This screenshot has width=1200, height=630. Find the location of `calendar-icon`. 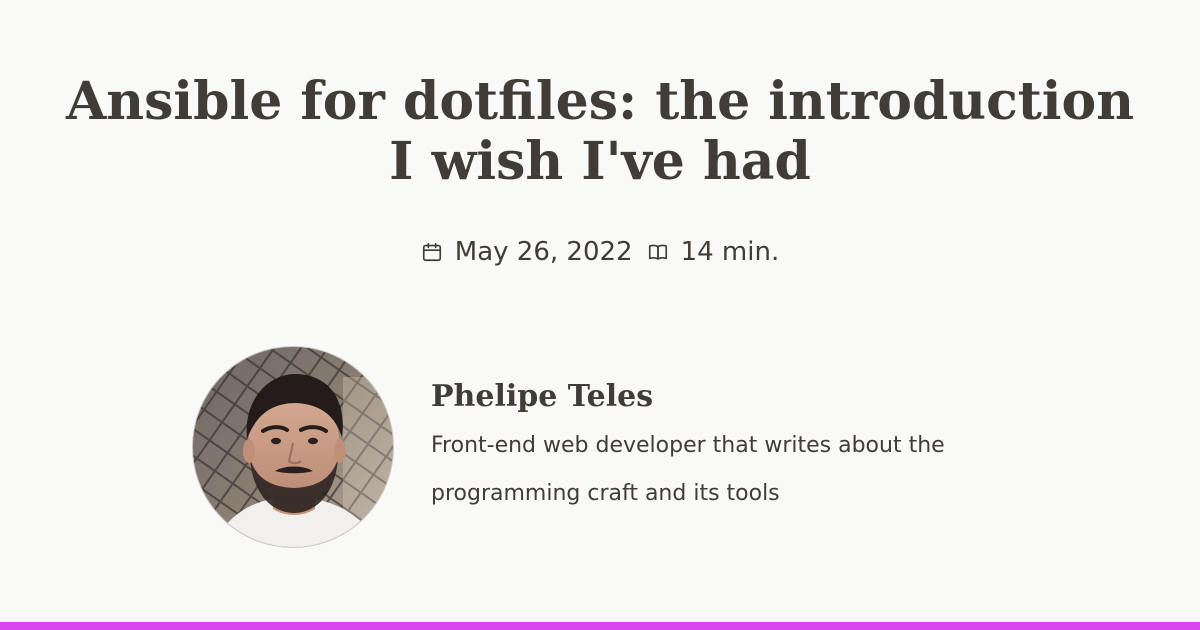

calendar-icon is located at coordinates (432, 252).